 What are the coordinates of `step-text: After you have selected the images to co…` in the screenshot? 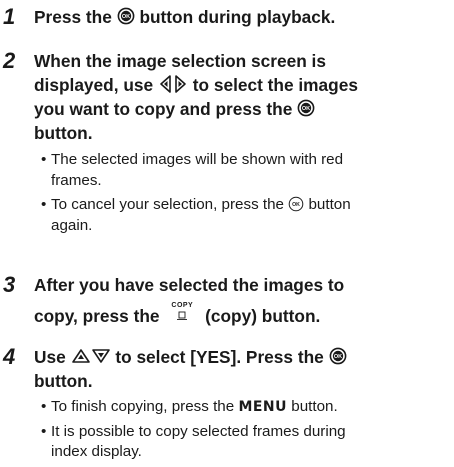 It's located at (189, 300).